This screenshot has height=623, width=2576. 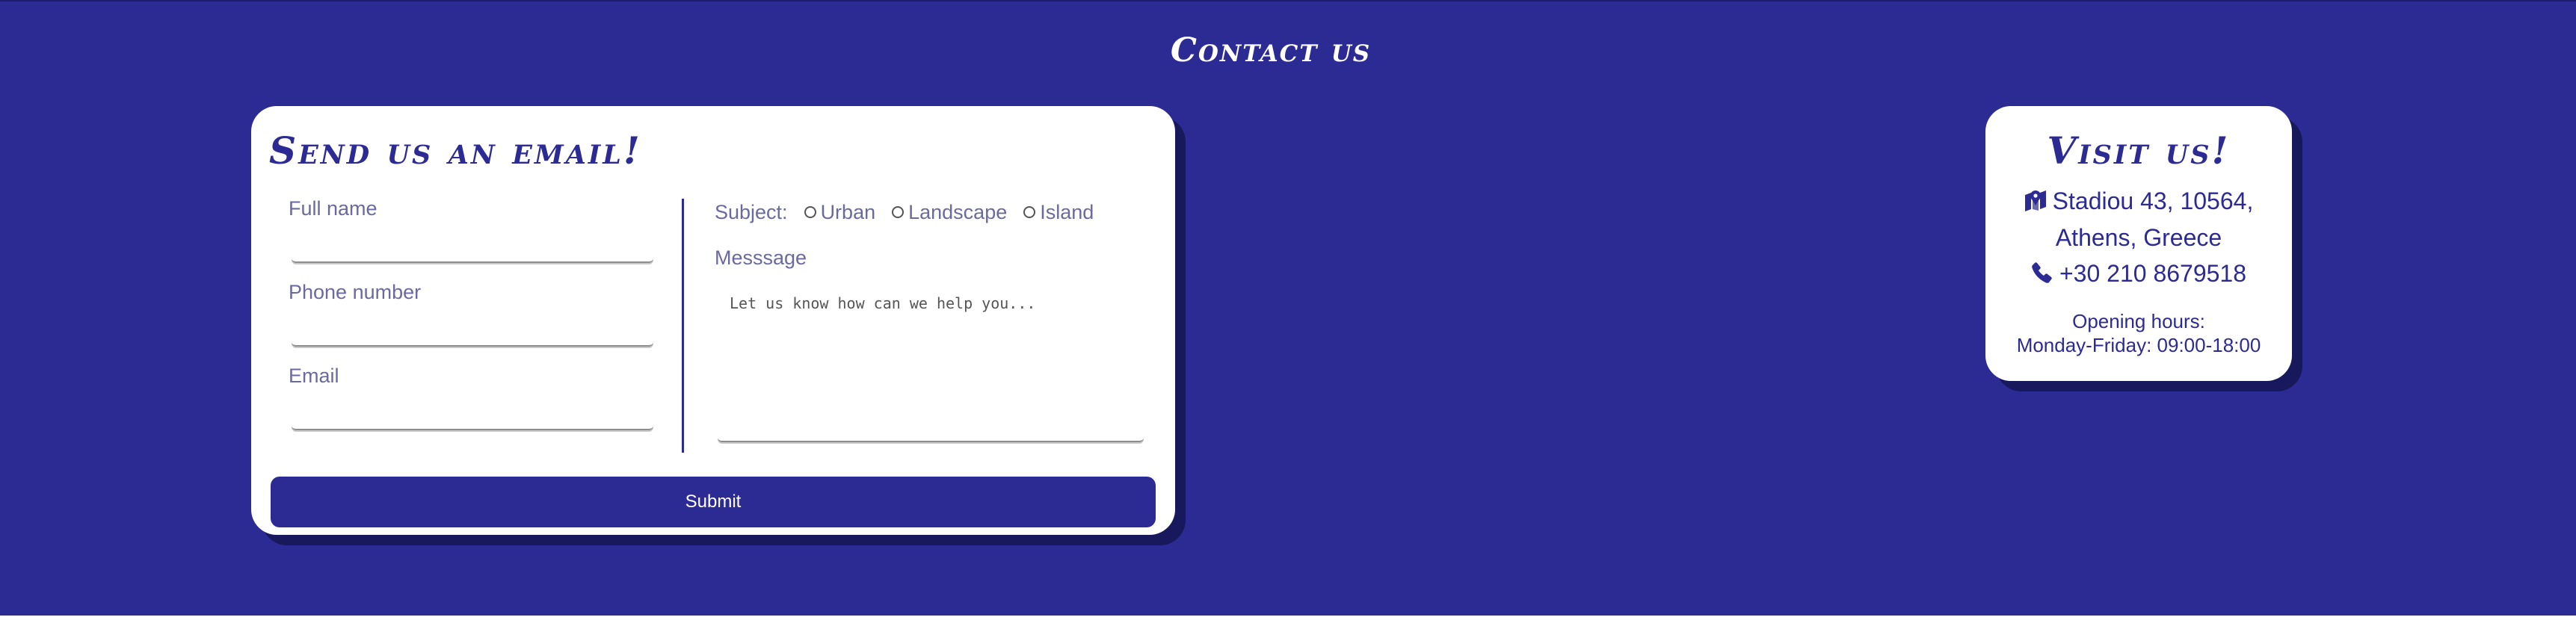 I want to click on address-line-1: Stadiou 43, 10564,, so click(x=2153, y=201).